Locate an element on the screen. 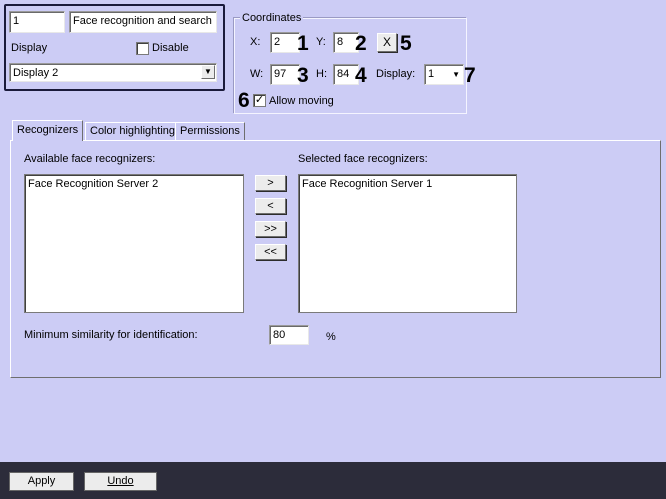 The height and width of the screenshot is (499, 666). w-label: W: is located at coordinates (257, 74).